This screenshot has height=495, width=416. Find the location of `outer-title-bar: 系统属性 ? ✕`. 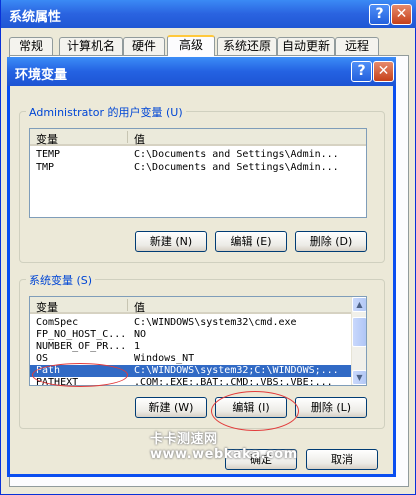

outer-title-bar: 系统属性 ? ✕ is located at coordinates (208, 14).